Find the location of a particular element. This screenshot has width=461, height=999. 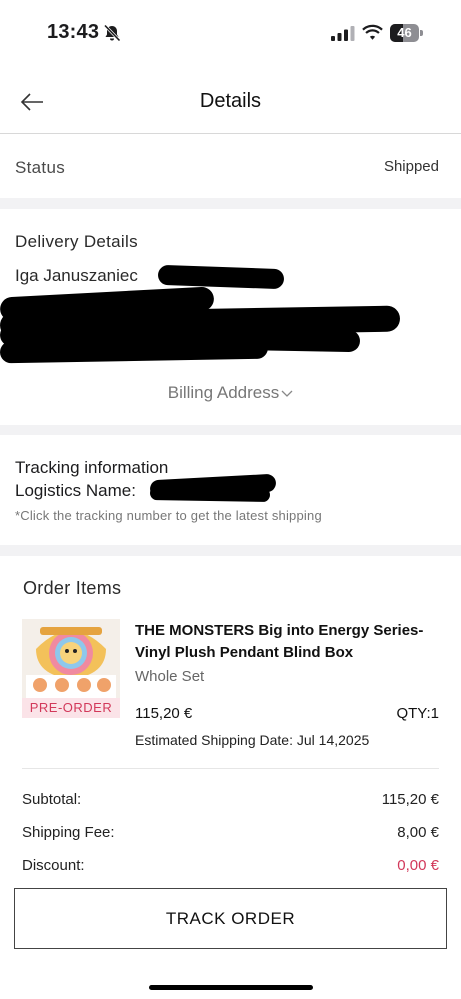

battery-level: 46 is located at coordinates (404, 32).